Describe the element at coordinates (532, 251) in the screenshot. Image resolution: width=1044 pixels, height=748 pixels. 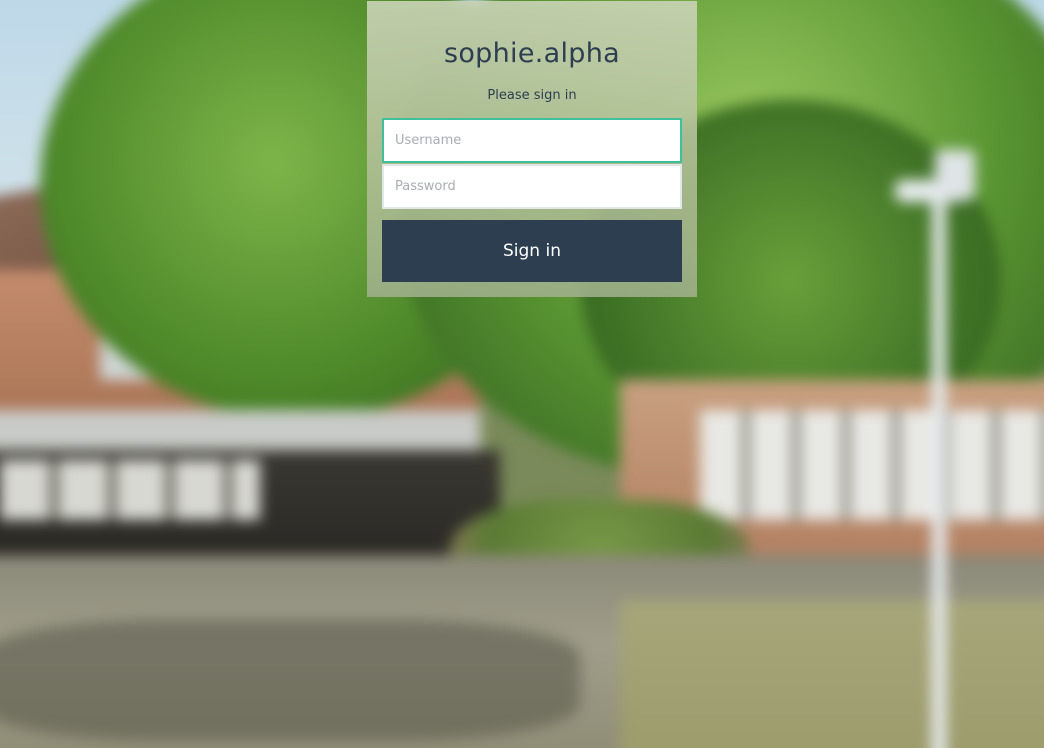
I see `signin-button: Sign in` at that location.